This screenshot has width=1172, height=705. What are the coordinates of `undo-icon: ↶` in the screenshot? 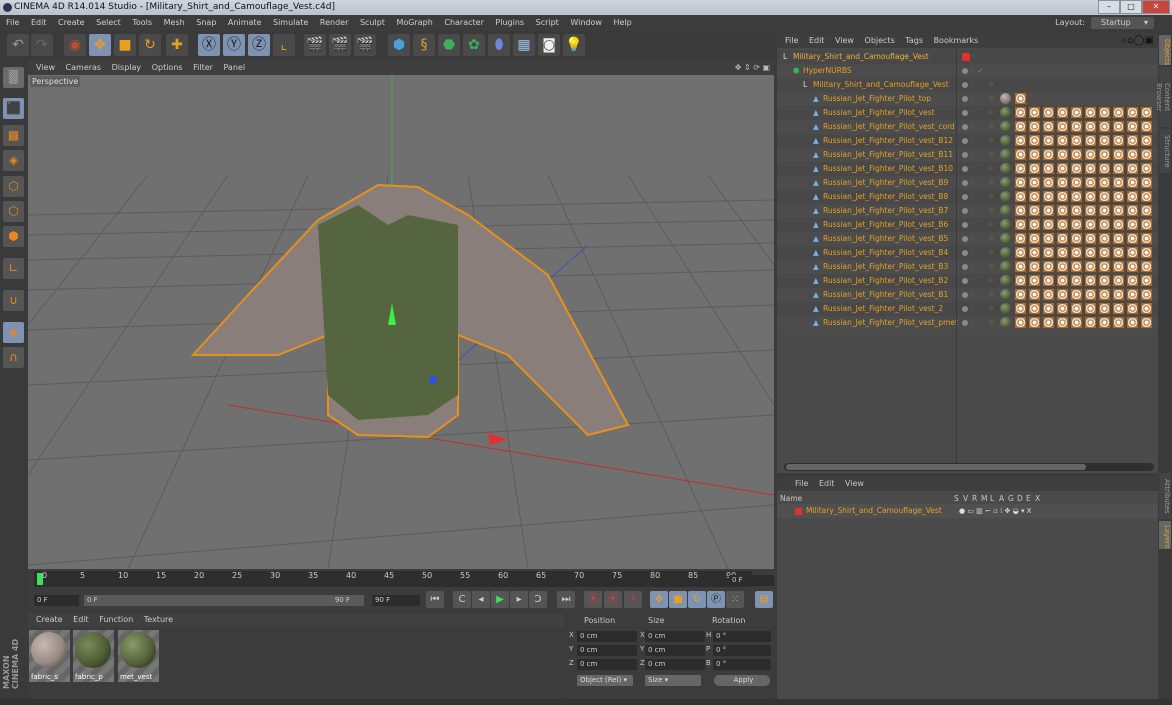 It's located at (18, 45).